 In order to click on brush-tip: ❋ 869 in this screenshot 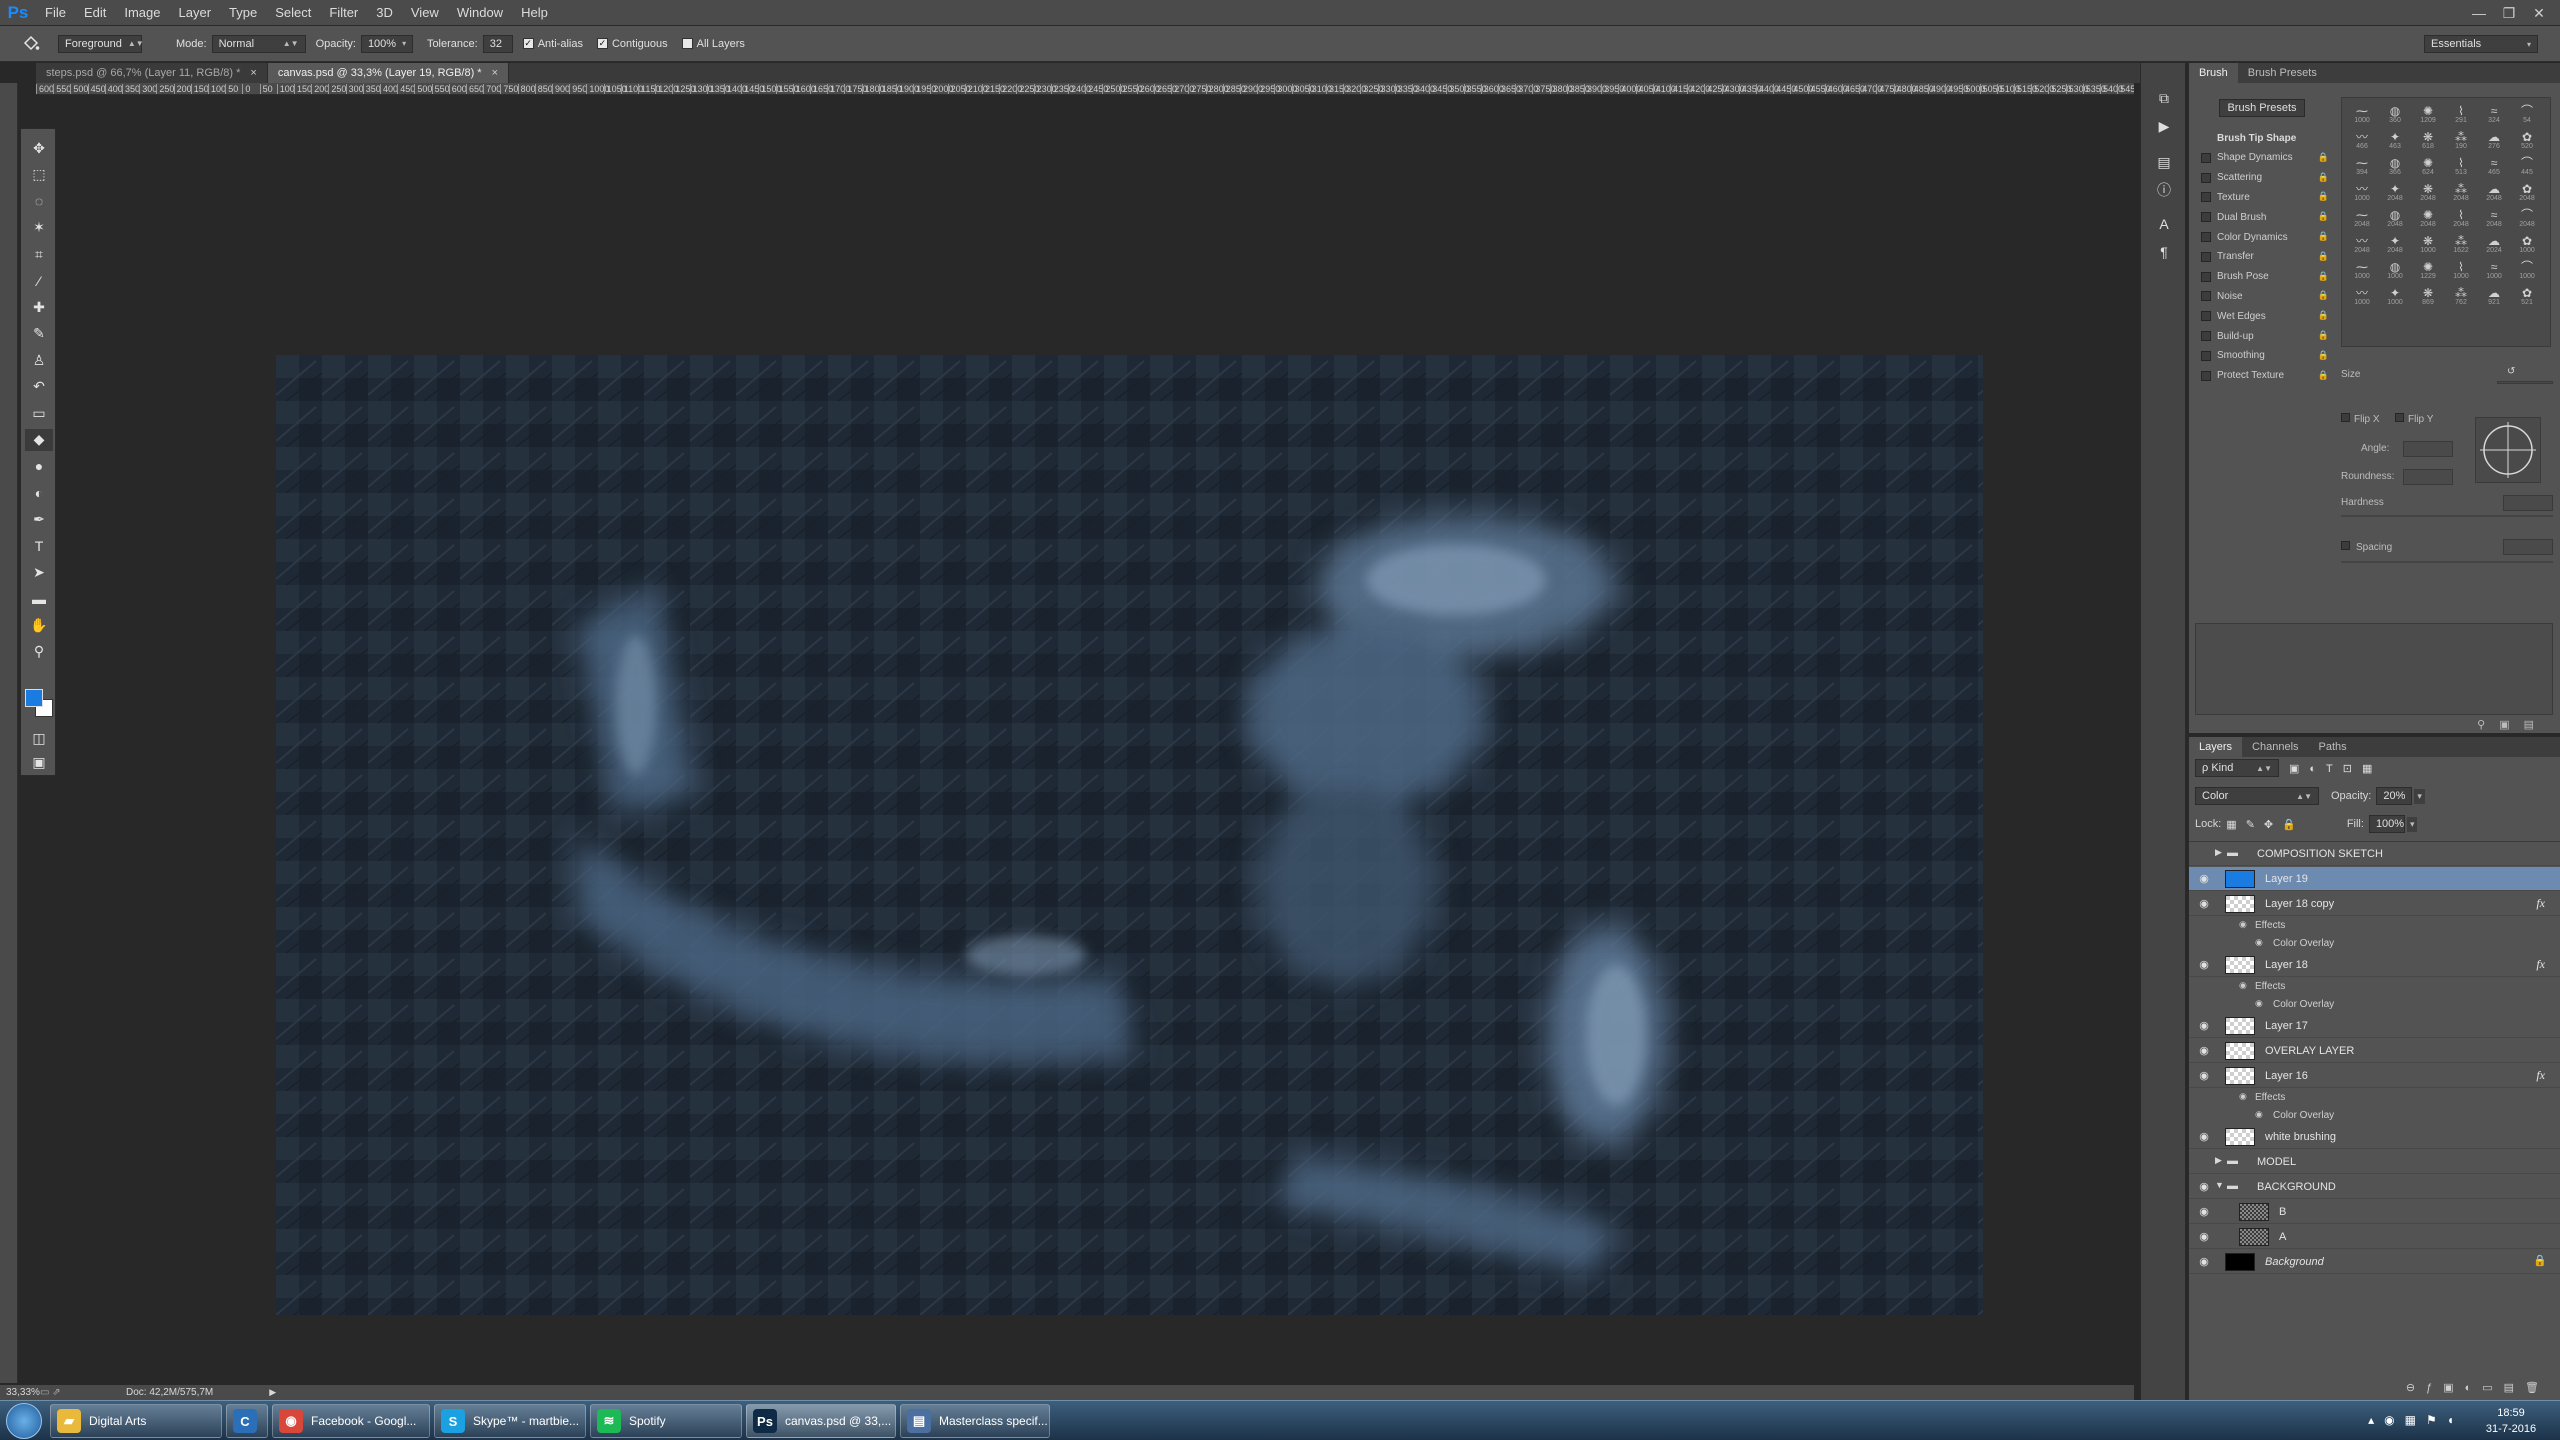, I will do `click(2428, 296)`.